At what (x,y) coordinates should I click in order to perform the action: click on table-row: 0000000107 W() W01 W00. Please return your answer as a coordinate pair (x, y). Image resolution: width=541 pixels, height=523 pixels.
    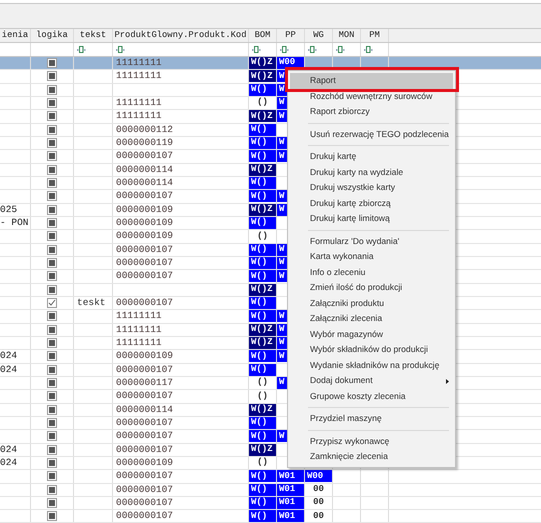
    Looking at the image, I should click on (270, 477).